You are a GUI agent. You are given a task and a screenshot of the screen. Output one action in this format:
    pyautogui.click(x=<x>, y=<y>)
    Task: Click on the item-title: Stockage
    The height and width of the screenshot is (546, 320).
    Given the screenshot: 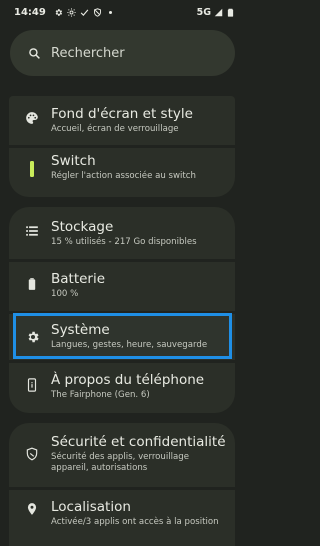 What is the action you would take?
    pyautogui.click(x=82, y=227)
    